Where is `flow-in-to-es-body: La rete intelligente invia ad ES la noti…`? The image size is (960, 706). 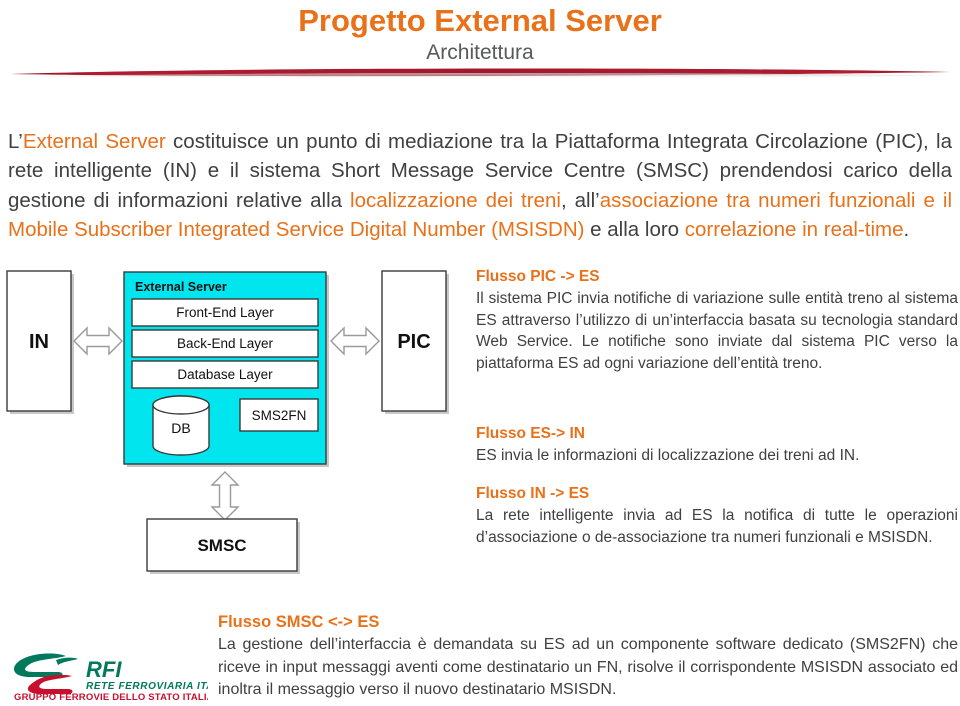 flow-in-to-es-body: La rete intelligente invia ad ES la noti… is located at coordinates (717, 526).